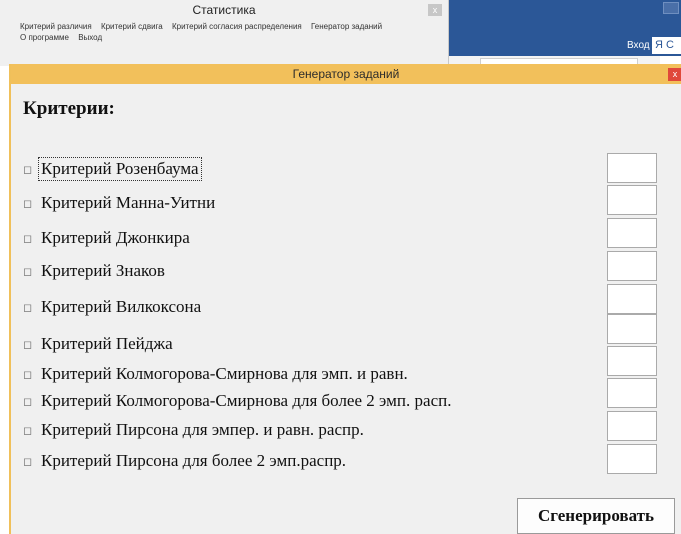 The width and height of the screenshot is (681, 534). I want to click on criterion-rosenbaum: ◻ Критерий Розенбаума, so click(112, 169).